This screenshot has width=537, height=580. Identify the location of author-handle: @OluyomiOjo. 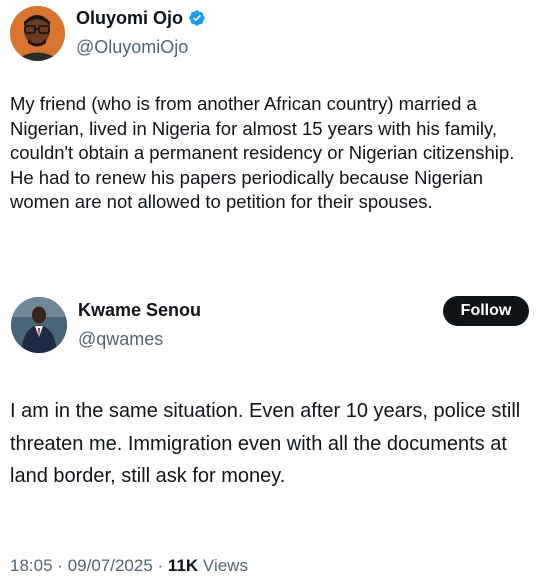
(141, 47).